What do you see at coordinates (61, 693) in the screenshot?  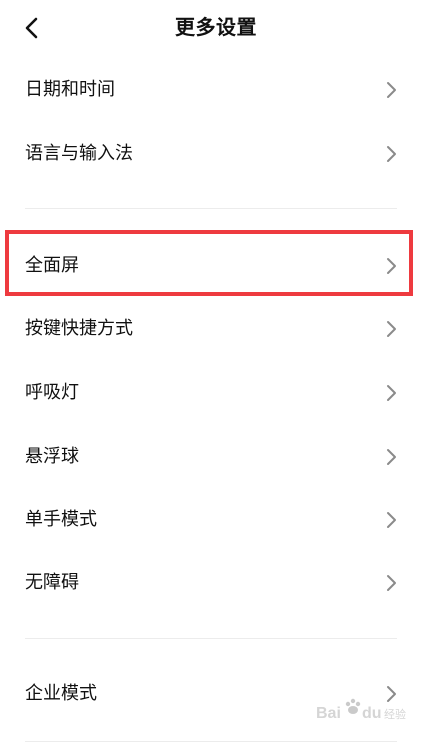 I see `settings-item-label: 企业模式` at bounding box center [61, 693].